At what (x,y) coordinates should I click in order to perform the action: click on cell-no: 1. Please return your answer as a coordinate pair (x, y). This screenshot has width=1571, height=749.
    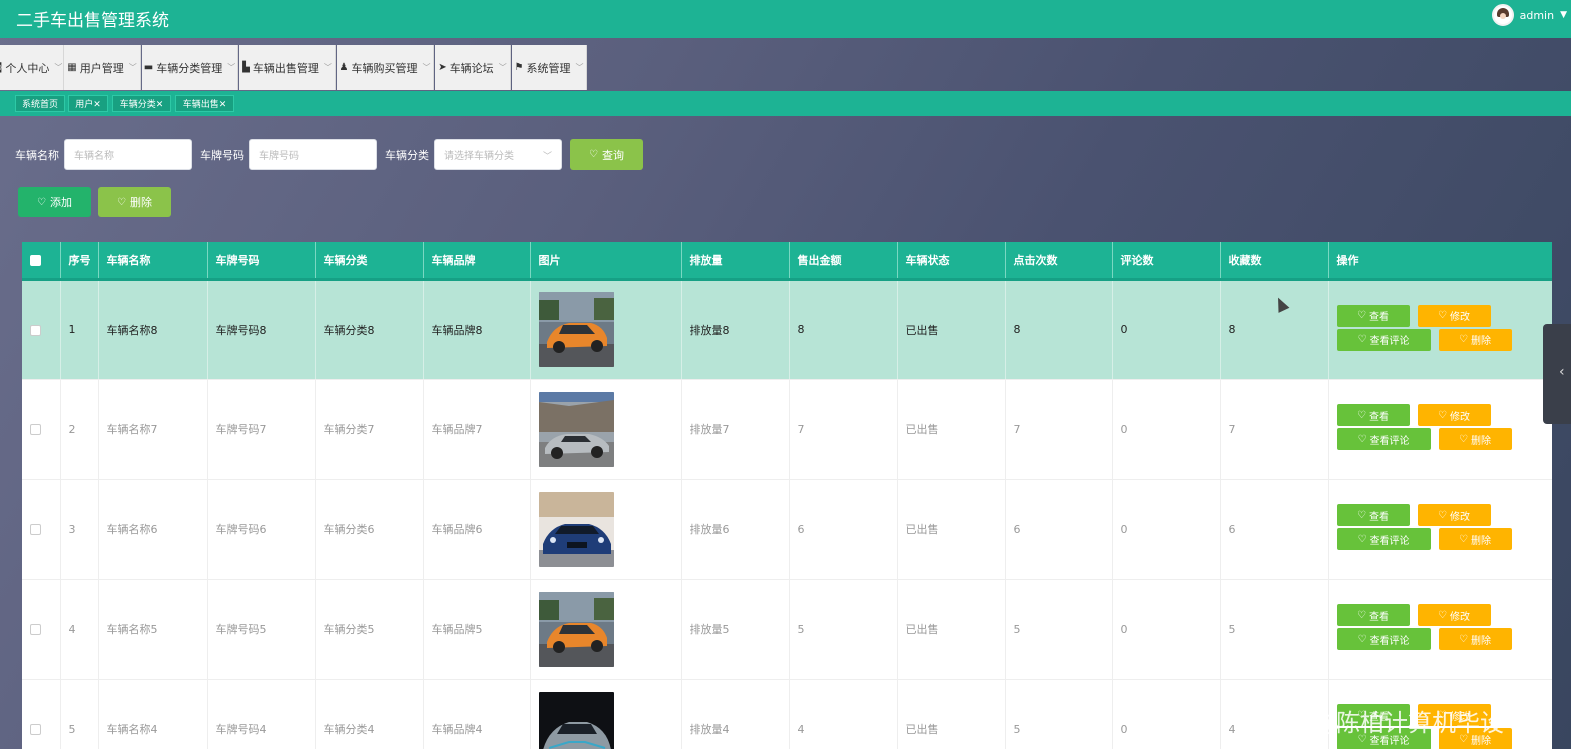
    Looking at the image, I should click on (79, 329).